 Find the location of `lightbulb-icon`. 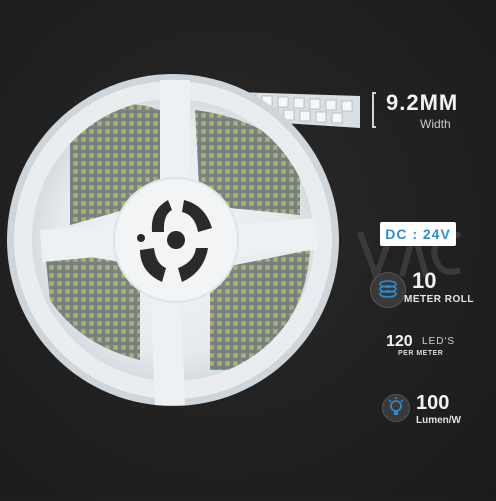

lightbulb-icon is located at coordinates (396, 408).